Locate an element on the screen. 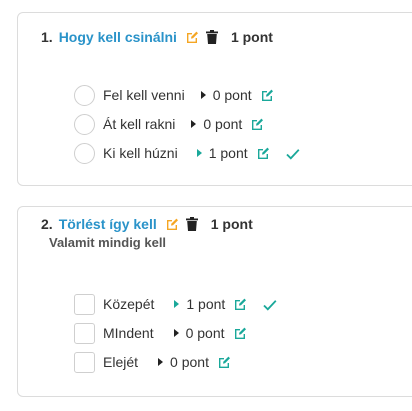 The image size is (412, 411). answer-label: Ki kell húzni is located at coordinates (140, 153).